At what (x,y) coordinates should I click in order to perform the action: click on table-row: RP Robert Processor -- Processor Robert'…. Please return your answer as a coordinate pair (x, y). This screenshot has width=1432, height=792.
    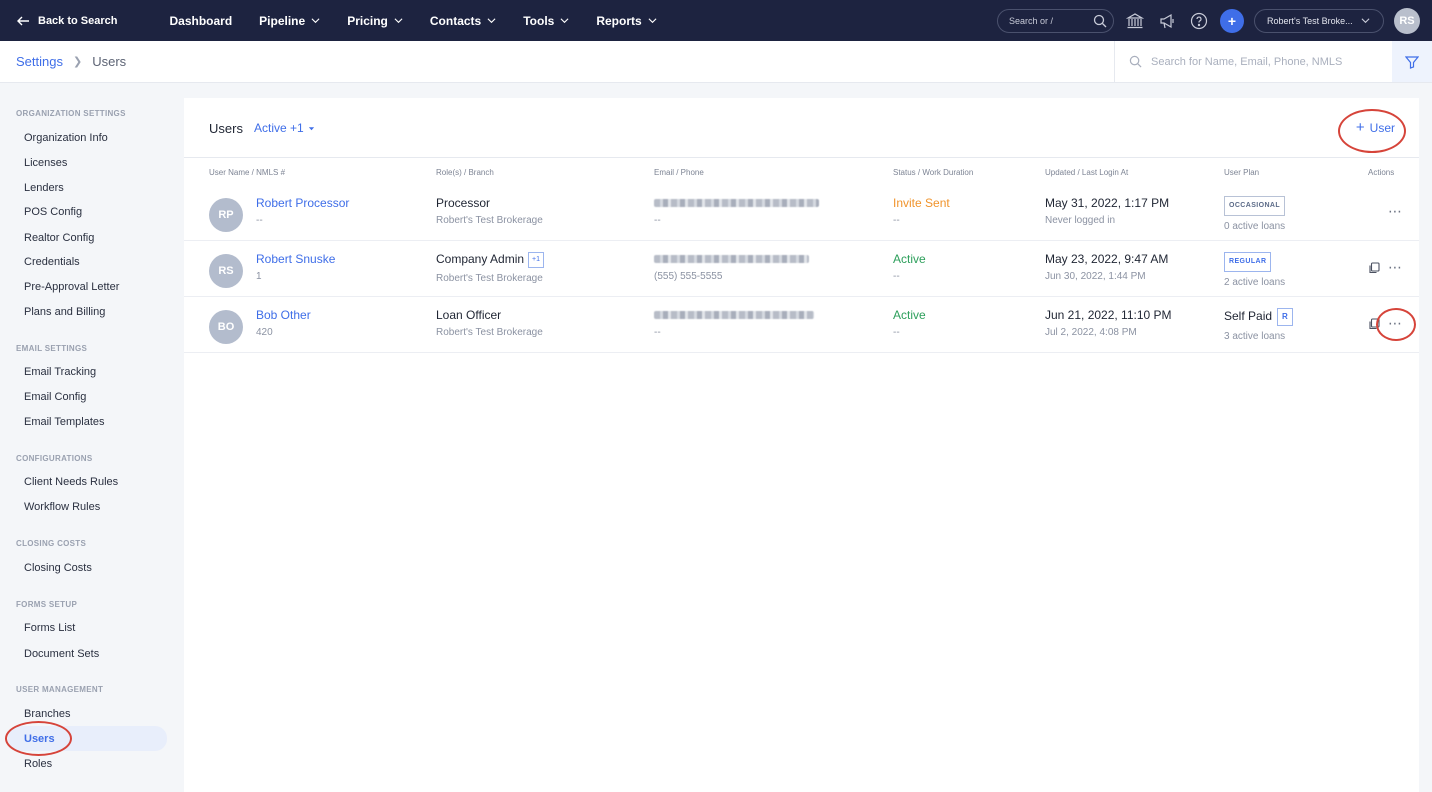
    Looking at the image, I should click on (801, 213).